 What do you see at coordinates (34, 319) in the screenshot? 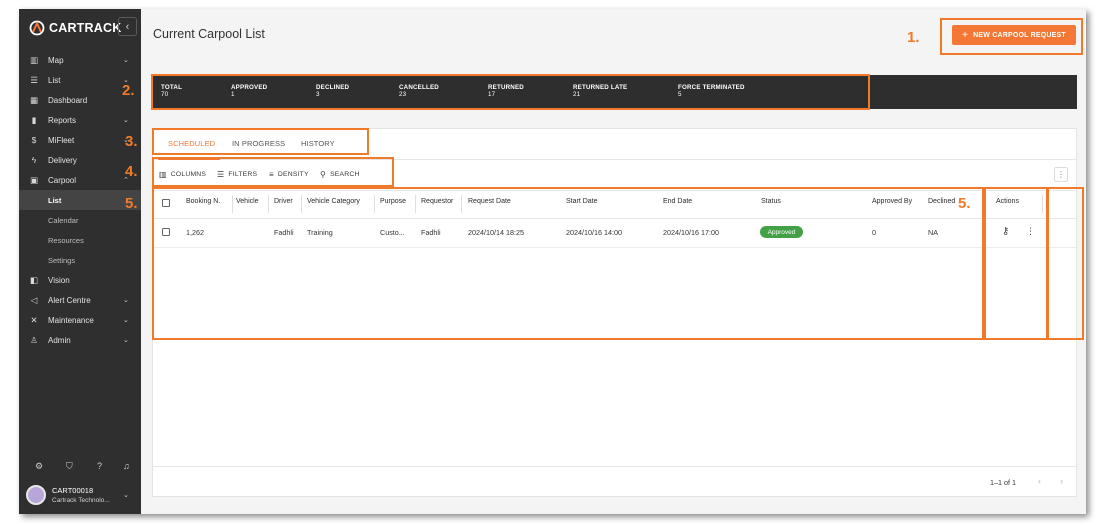
I see `wrench-icon: ✕` at bounding box center [34, 319].